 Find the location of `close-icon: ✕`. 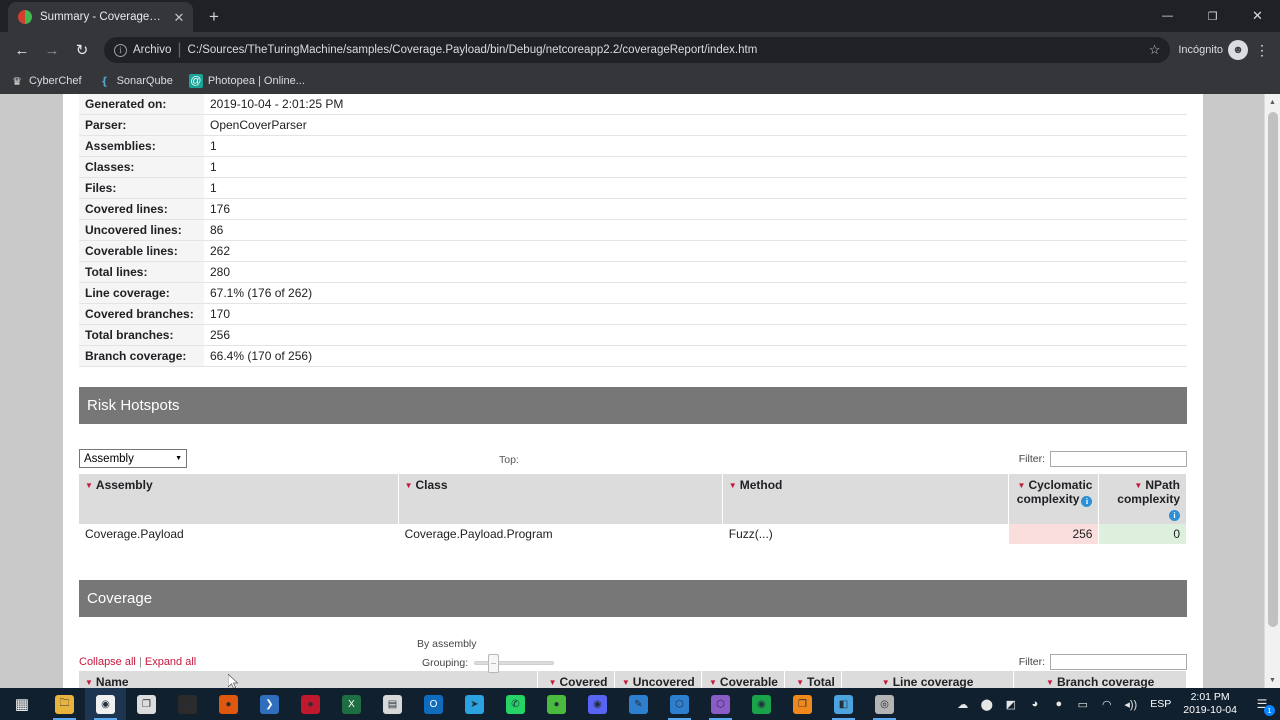

close-icon: ✕ is located at coordinates (179, 17).